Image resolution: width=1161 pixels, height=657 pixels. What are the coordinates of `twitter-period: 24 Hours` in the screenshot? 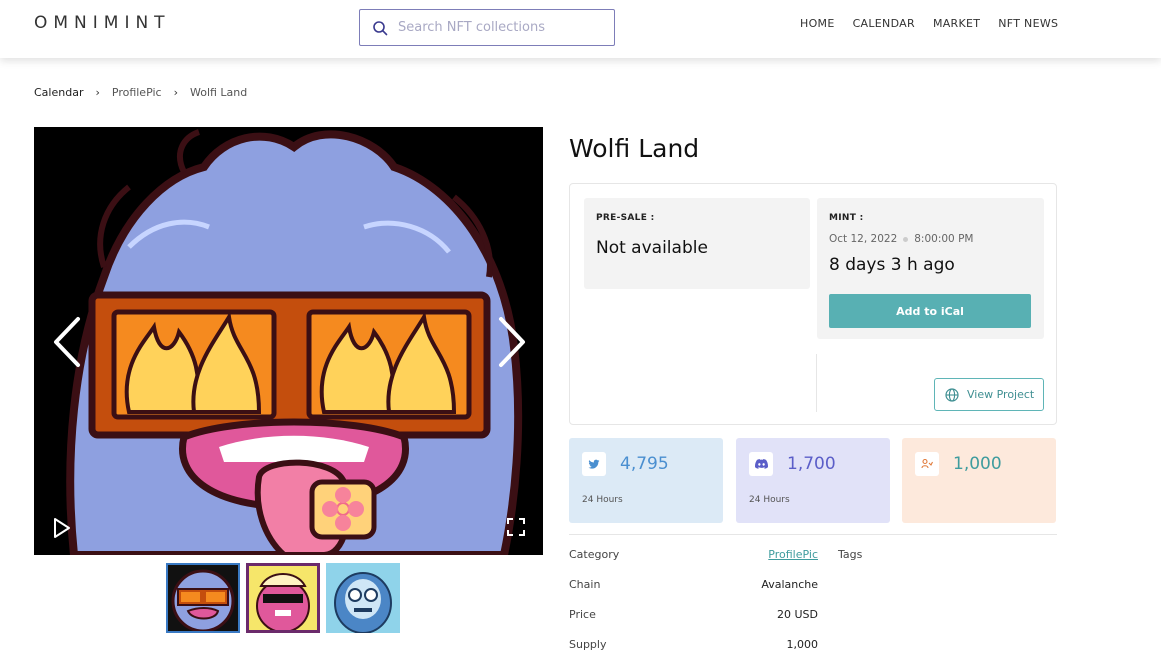 It's located at (602, 500).